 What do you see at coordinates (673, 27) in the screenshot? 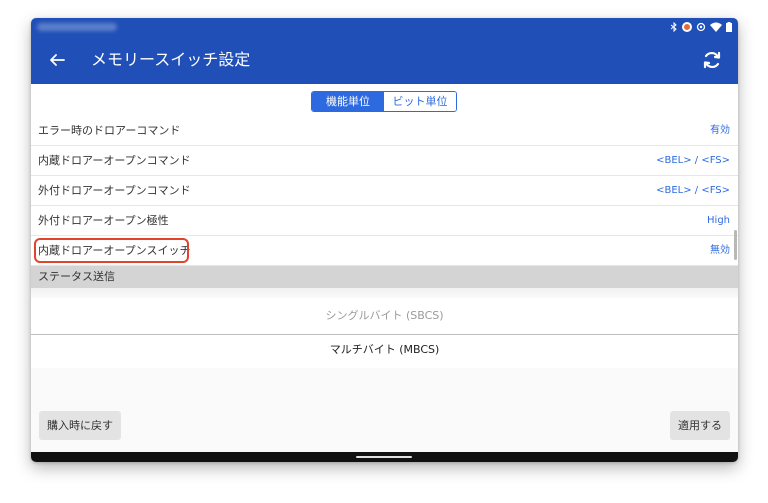
I see `bluetooth-icon` at bounding box center [673, 27].